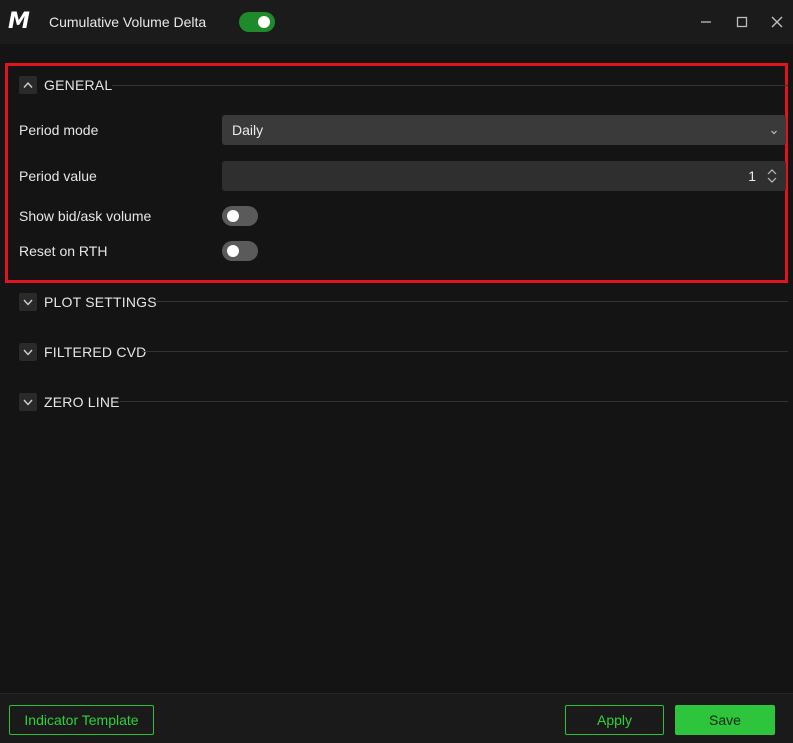 This screenshot has height=743, width=793. Describe the element at coordinates (396, 22) in the screenshot. I see `title-bar: M Cumulative Volume Delta` at that location.